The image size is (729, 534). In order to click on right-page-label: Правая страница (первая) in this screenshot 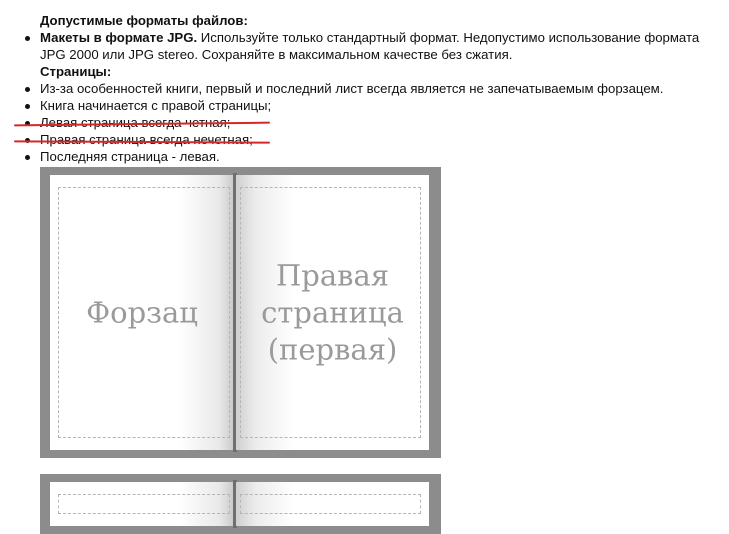, I will do `click(332, 312)`.